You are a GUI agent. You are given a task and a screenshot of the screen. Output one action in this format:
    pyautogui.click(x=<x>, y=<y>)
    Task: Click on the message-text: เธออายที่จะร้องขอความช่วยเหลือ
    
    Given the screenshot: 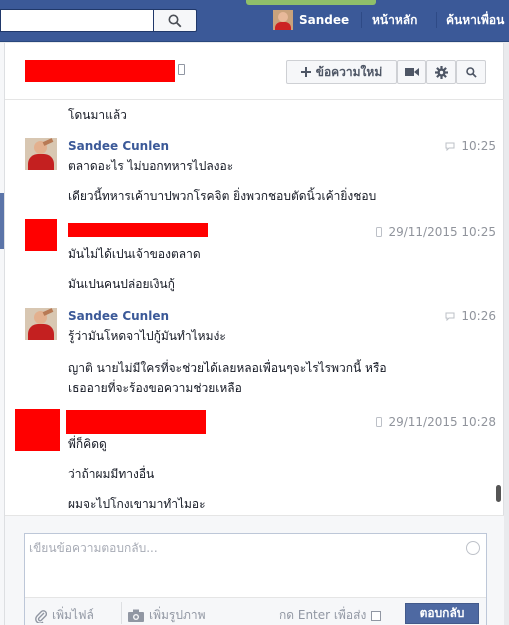 What is the action you would take?
    pyautogui.click(x=155, y=388)
    